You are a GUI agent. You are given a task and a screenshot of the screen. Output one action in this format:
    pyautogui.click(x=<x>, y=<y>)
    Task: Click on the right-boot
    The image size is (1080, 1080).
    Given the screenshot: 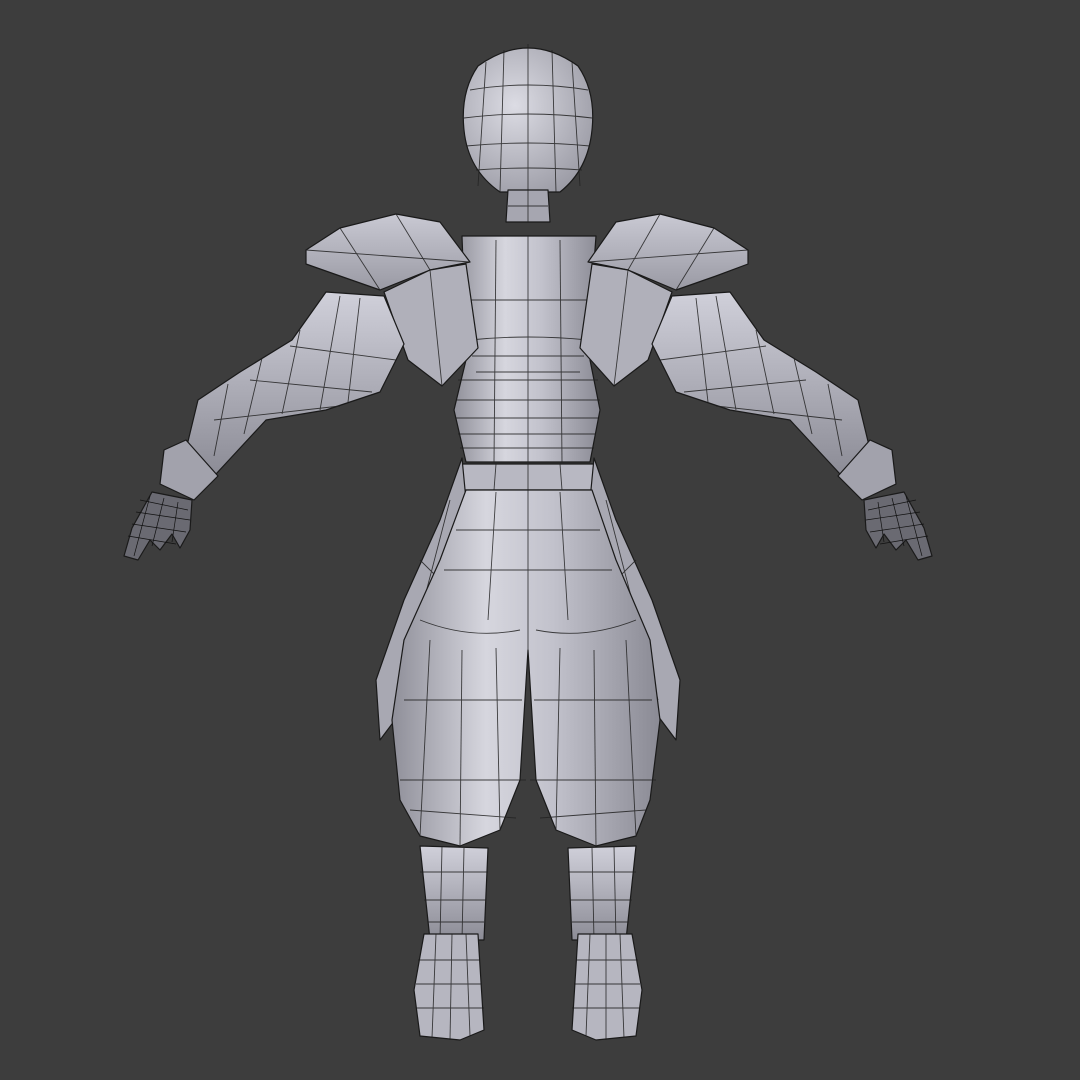 What is the action you would take?
    pyautogui.click(x=607, y=987)
    